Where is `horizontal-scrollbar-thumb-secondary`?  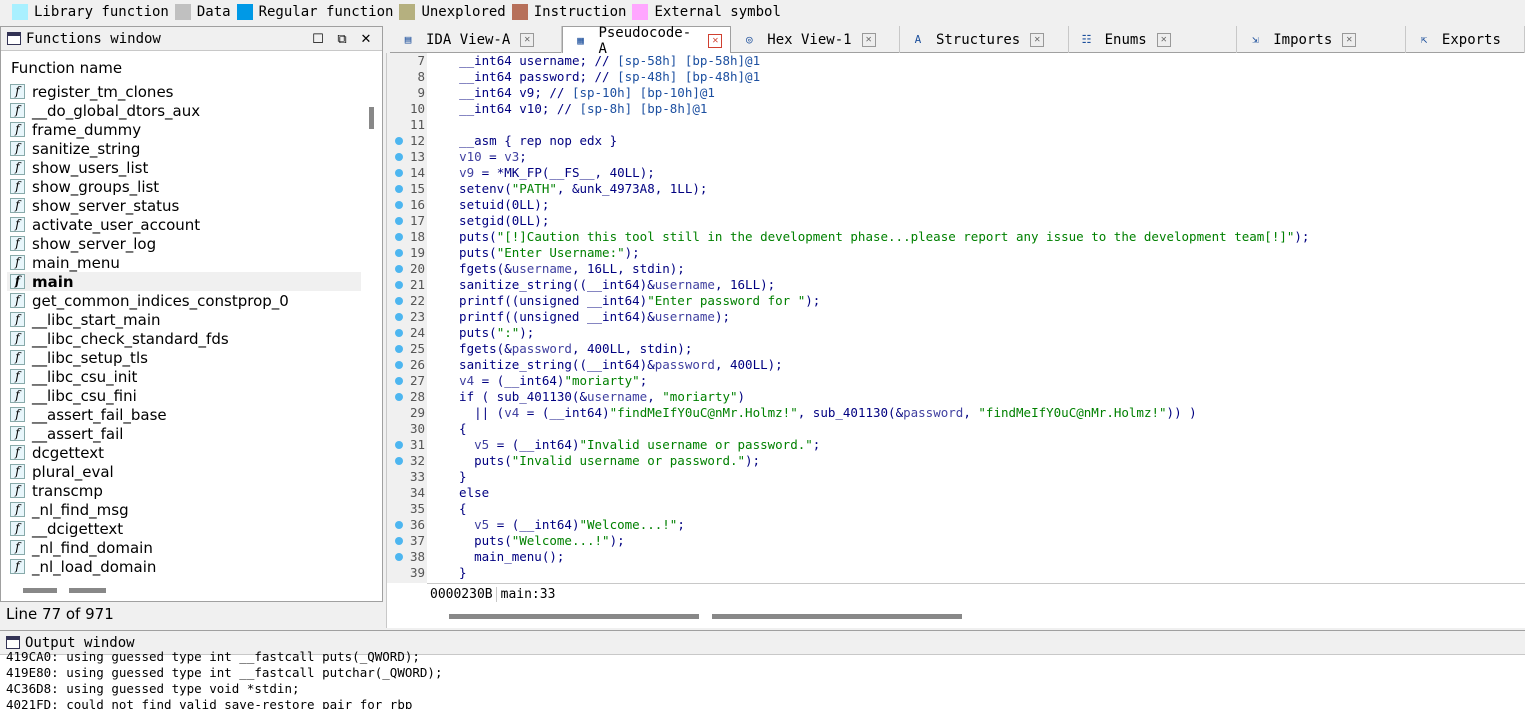
horizontal-scrollbar-thumb-secondary is located at coordinates (87, 590).